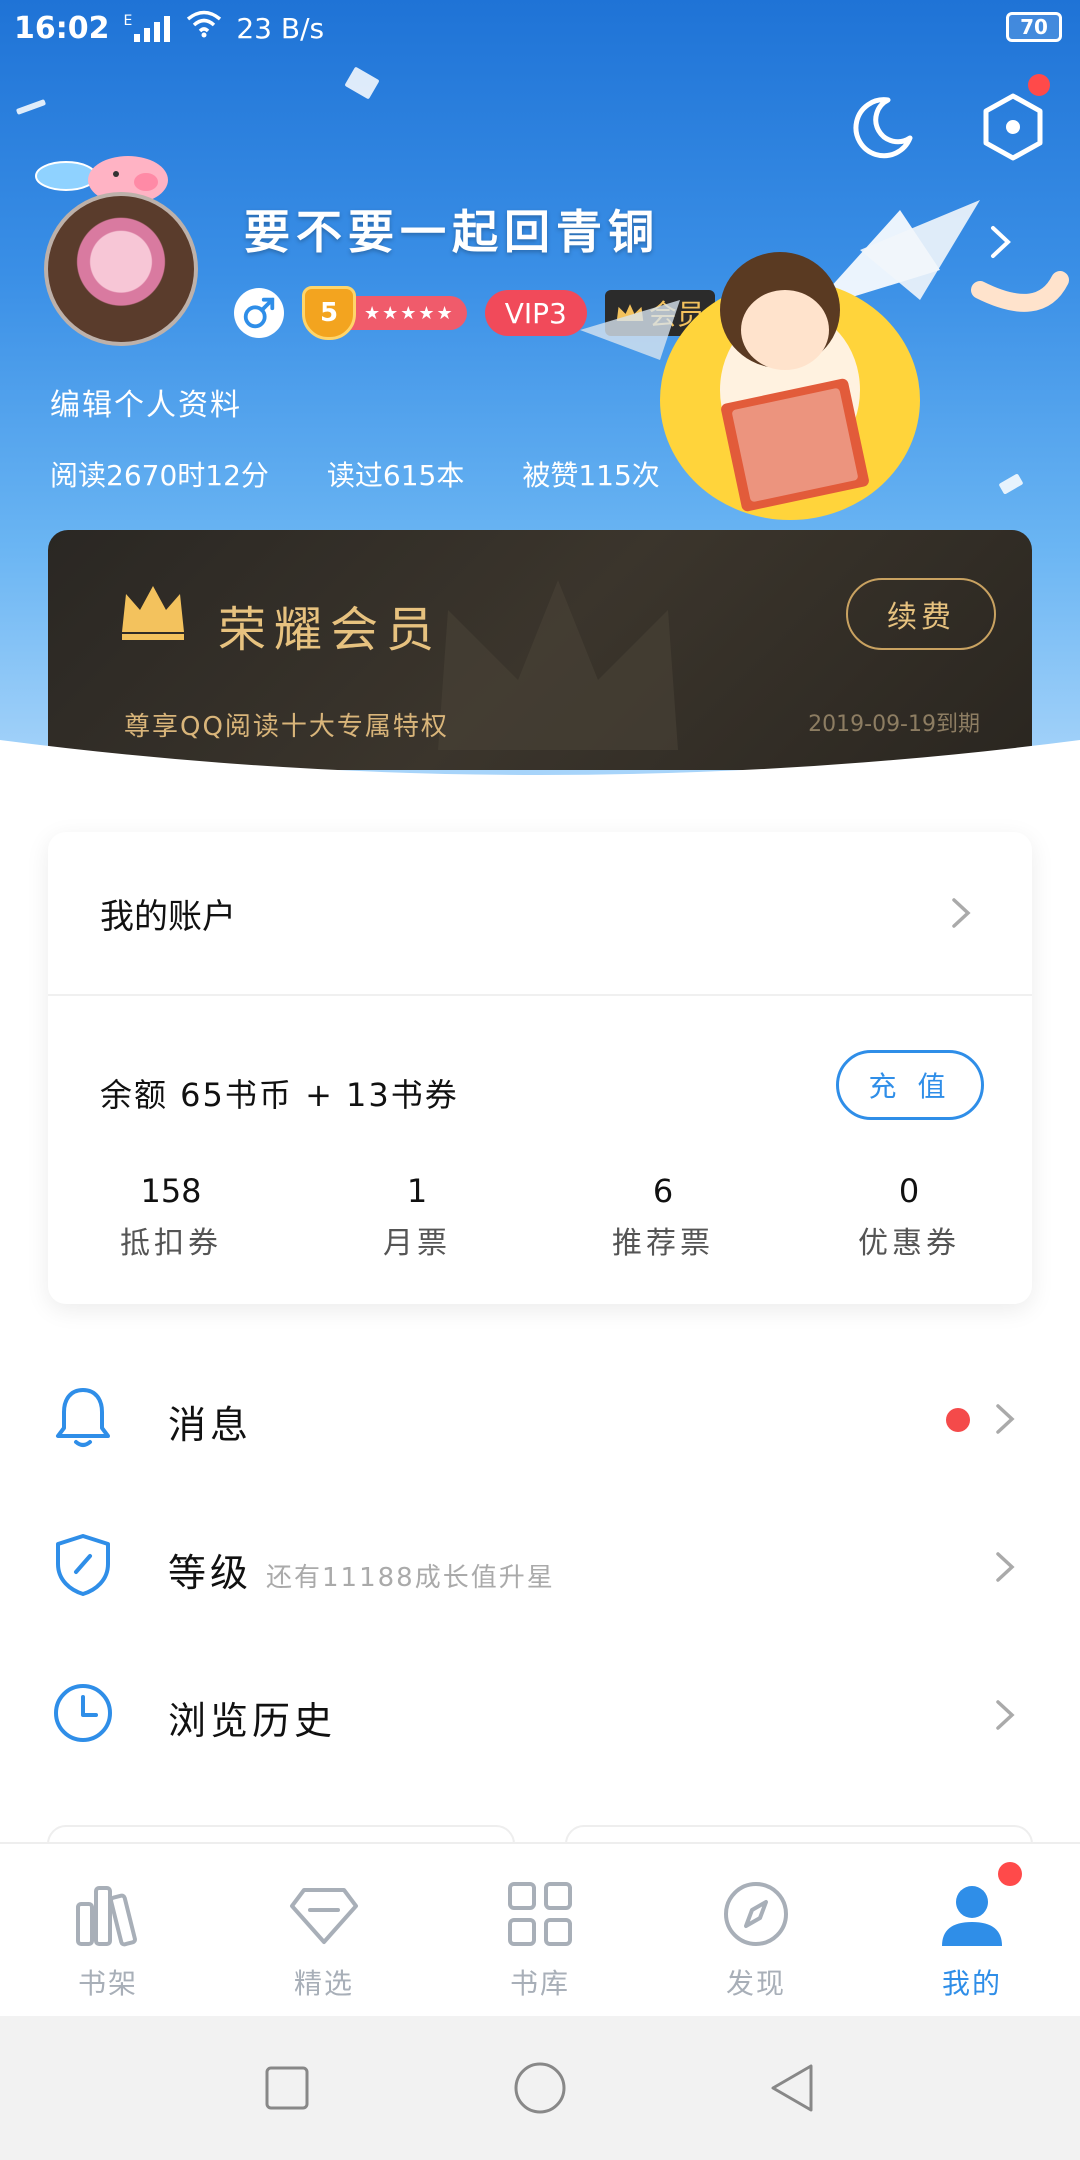 This screenshot has width=1080, height=2160. Describe the element at coordinates (417, 1191) in the screenshot. I see `ticket-count: 1` at that location.